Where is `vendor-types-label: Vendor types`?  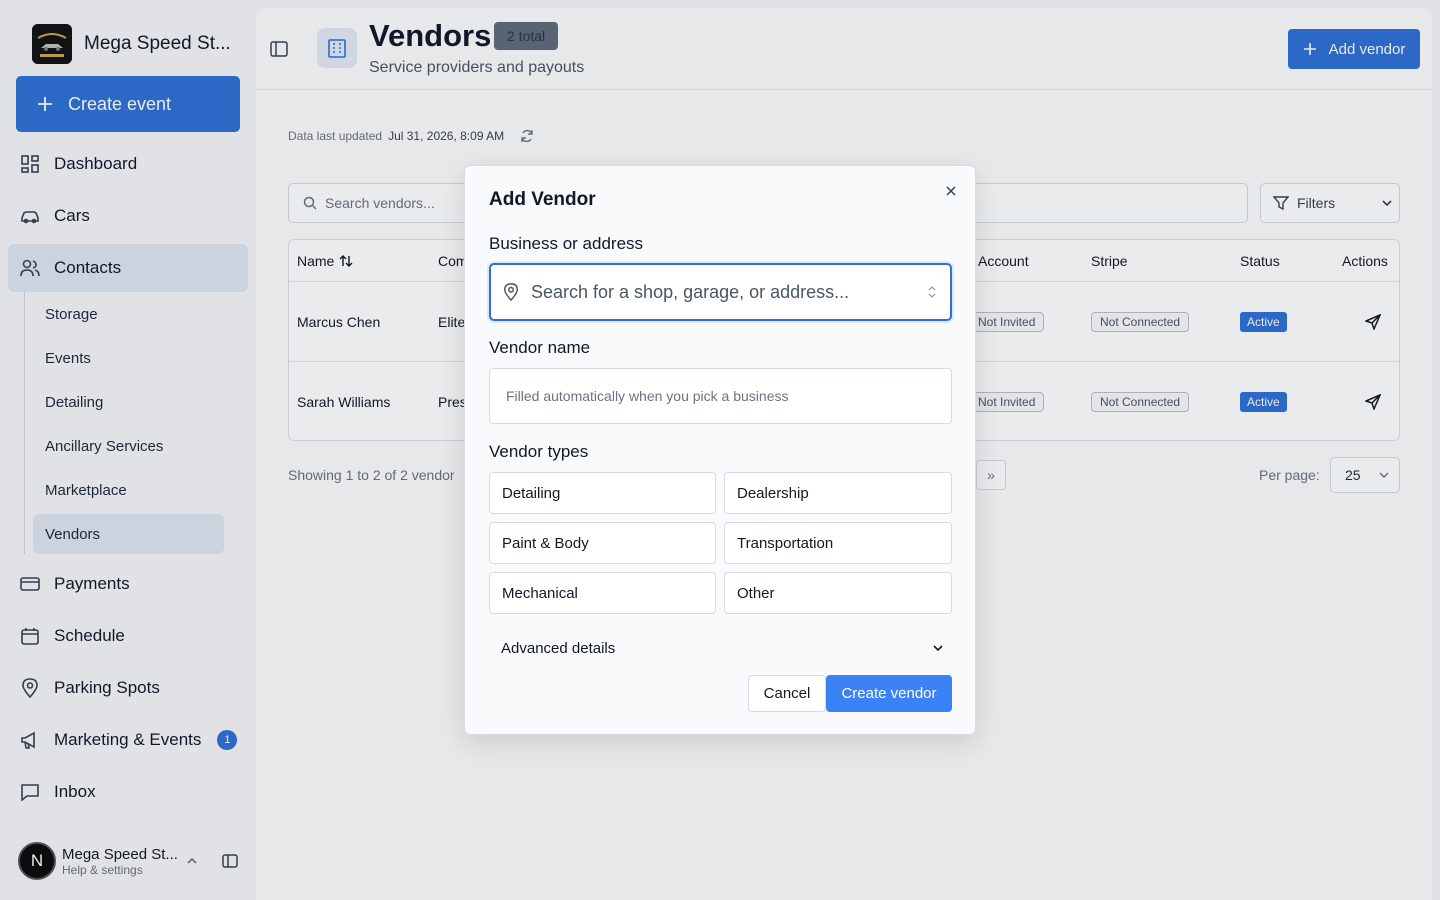 vendor-types-label: Vendor types is located at coordinates (539, 451).